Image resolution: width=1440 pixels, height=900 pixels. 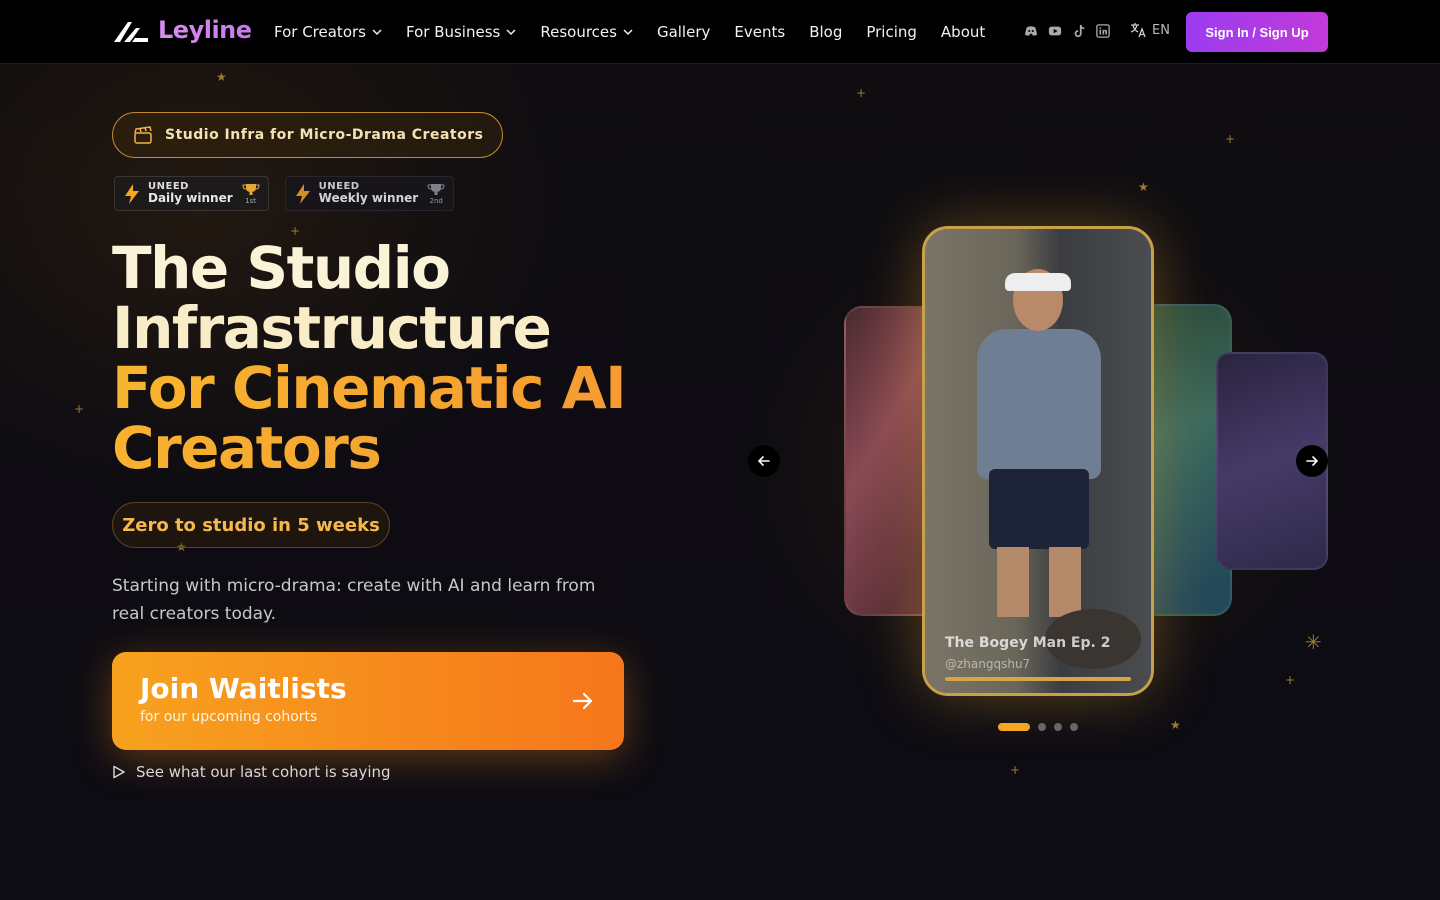 I want to click on carousel-slide-active: The Bogey Man Ep. 2 @zhangqshu7, so click(x=1038, y=461).